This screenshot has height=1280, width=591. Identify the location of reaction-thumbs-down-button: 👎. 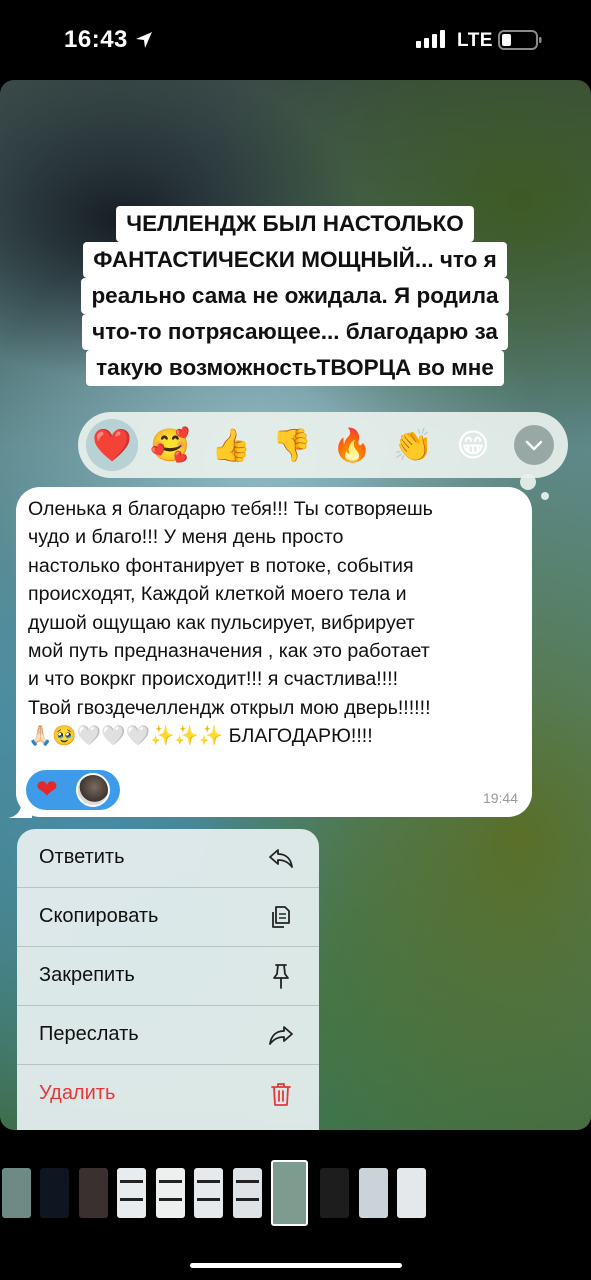
(292, 445).